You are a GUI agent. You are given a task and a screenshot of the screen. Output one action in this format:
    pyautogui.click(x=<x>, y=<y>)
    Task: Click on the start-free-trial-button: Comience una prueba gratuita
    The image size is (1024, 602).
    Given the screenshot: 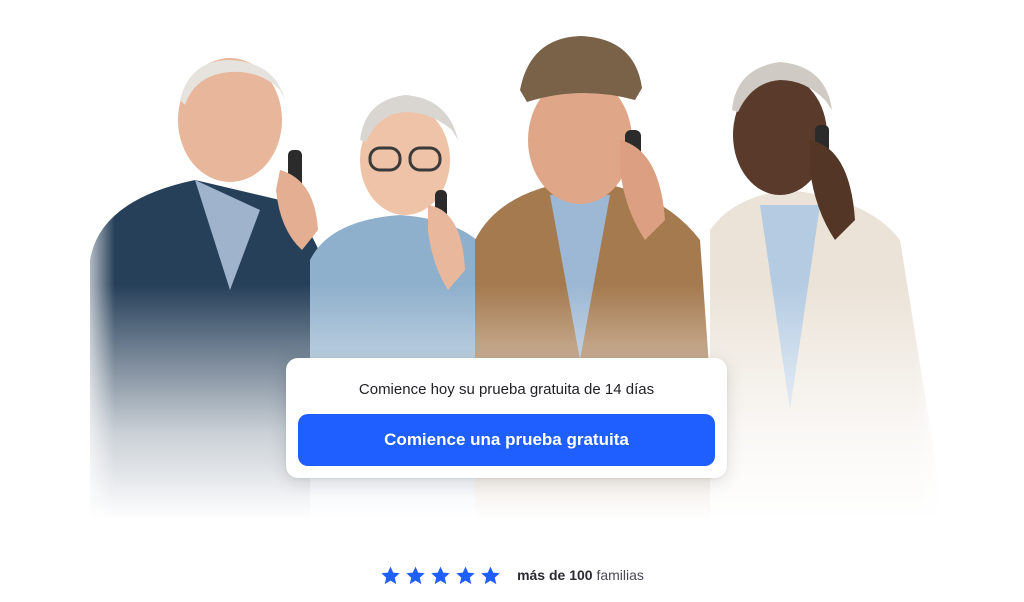 What is the action you would take?
    pyautogui.click(x=506, y=440)
    